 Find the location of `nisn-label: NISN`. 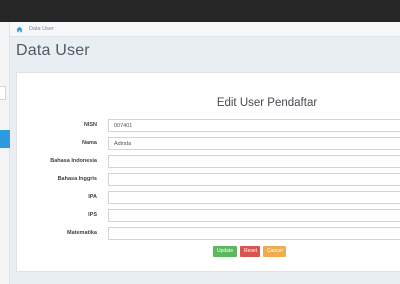

nisn-label: NISN is located at coordinates (90, 125).